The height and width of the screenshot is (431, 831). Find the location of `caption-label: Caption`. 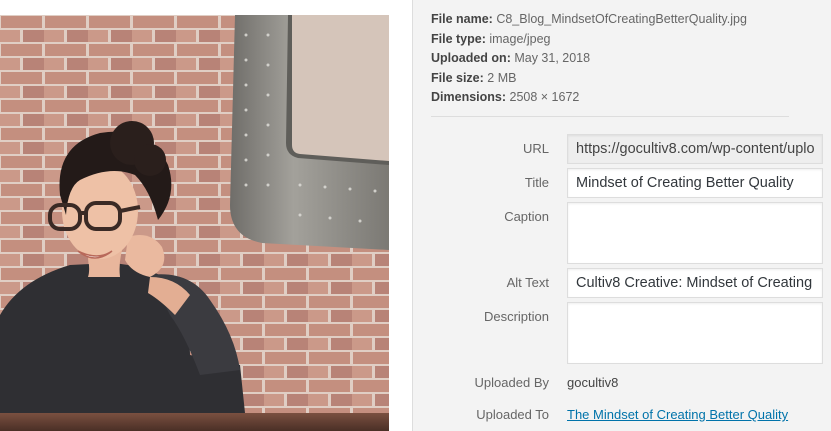

caption-label: Caption is located at coordinates (526, 216).